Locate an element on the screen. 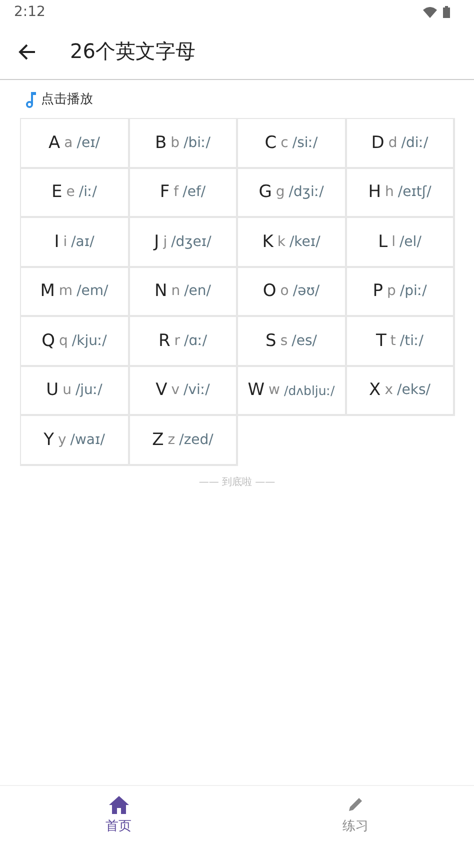 The height and width of the screenshot is (844, 474). letter-card: T t /tiː/ is located at coordinates (400, 341).